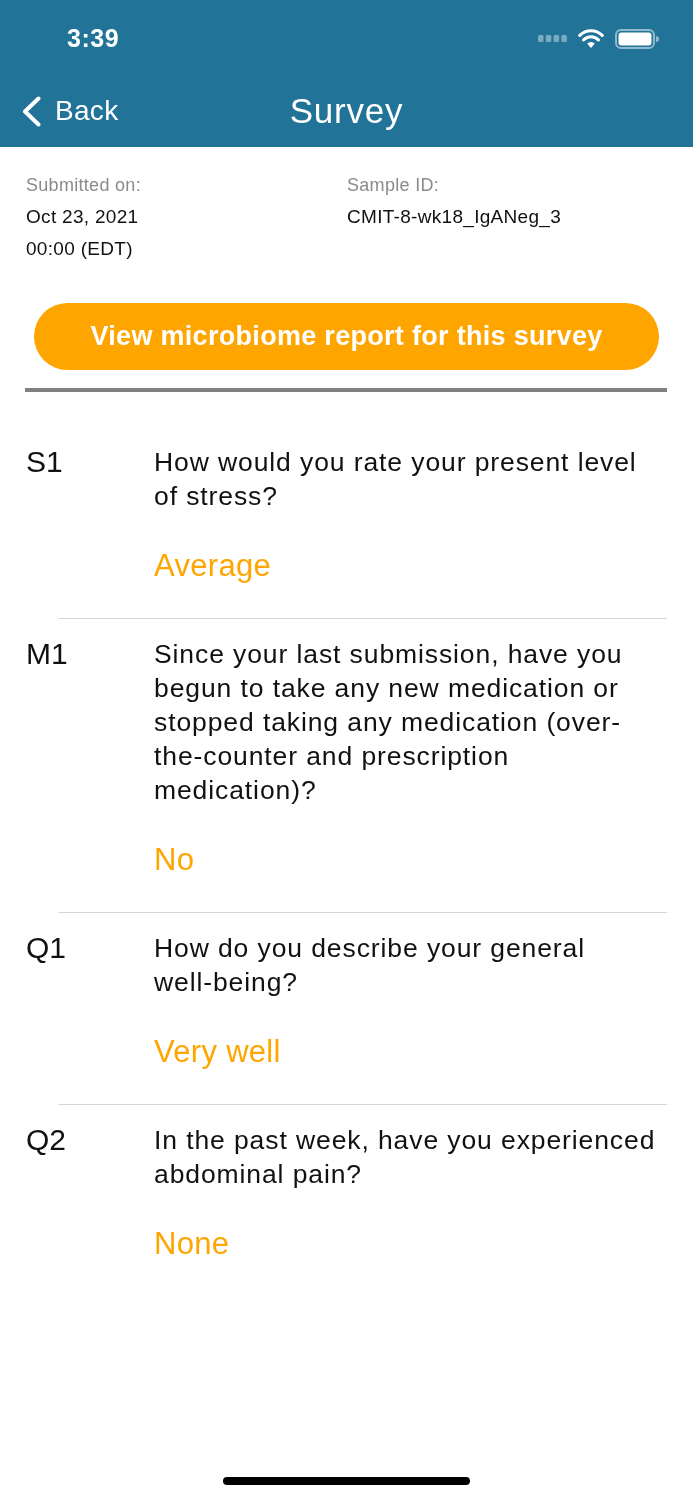 The width and height of the screenshot is (693, 1500). Describe the element at coordinates (47, 654) in the screenshot. I see `question-code: M1` at that location.